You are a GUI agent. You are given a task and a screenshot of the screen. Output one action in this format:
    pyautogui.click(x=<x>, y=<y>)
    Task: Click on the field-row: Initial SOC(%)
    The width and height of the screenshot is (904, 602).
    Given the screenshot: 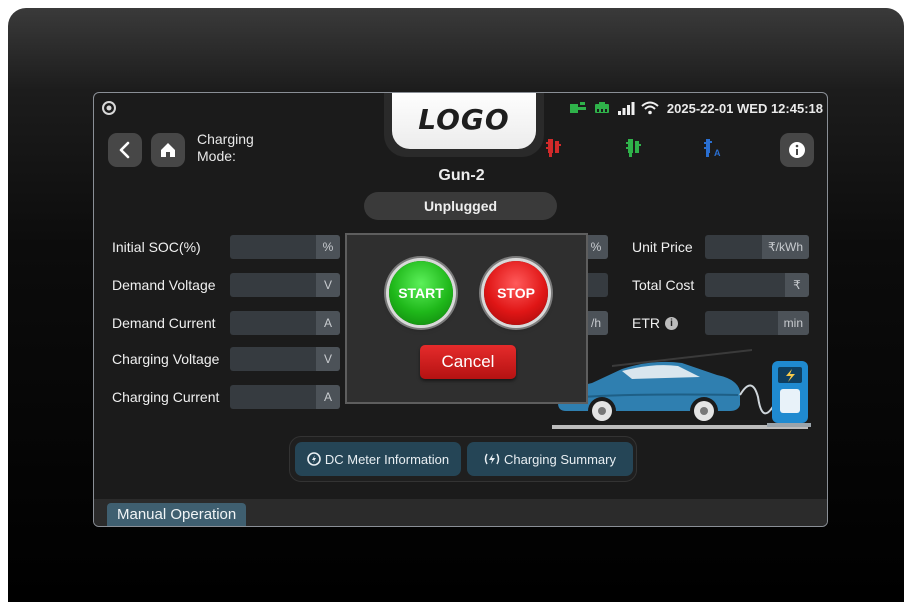 What is the action you would take?
    pyautogui.click(x=171, y=247)
    